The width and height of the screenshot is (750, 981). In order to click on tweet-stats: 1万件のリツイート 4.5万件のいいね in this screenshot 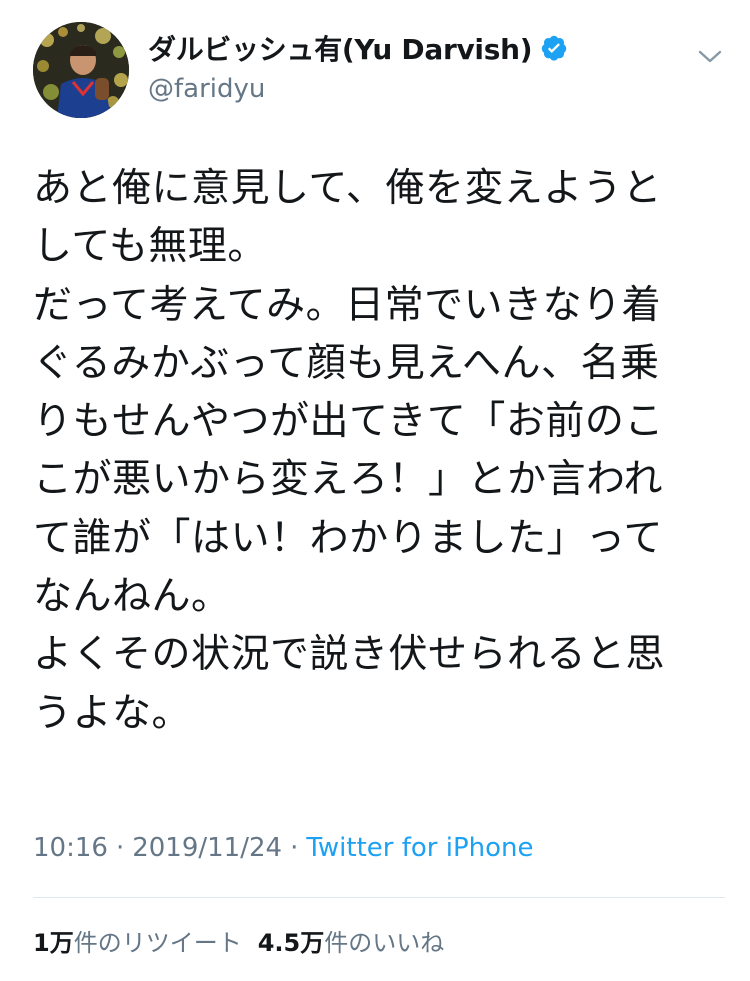, I will do `click(238, 940)`.